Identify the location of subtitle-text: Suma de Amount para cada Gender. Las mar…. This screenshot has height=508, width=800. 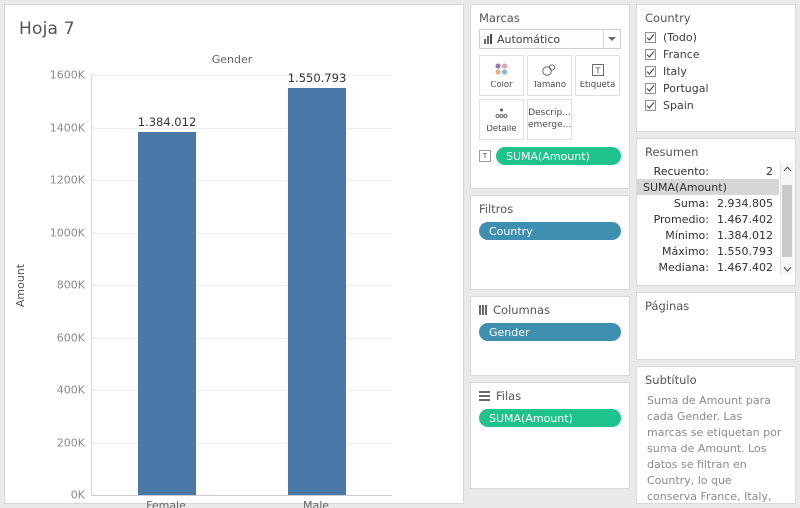
(714, 451).